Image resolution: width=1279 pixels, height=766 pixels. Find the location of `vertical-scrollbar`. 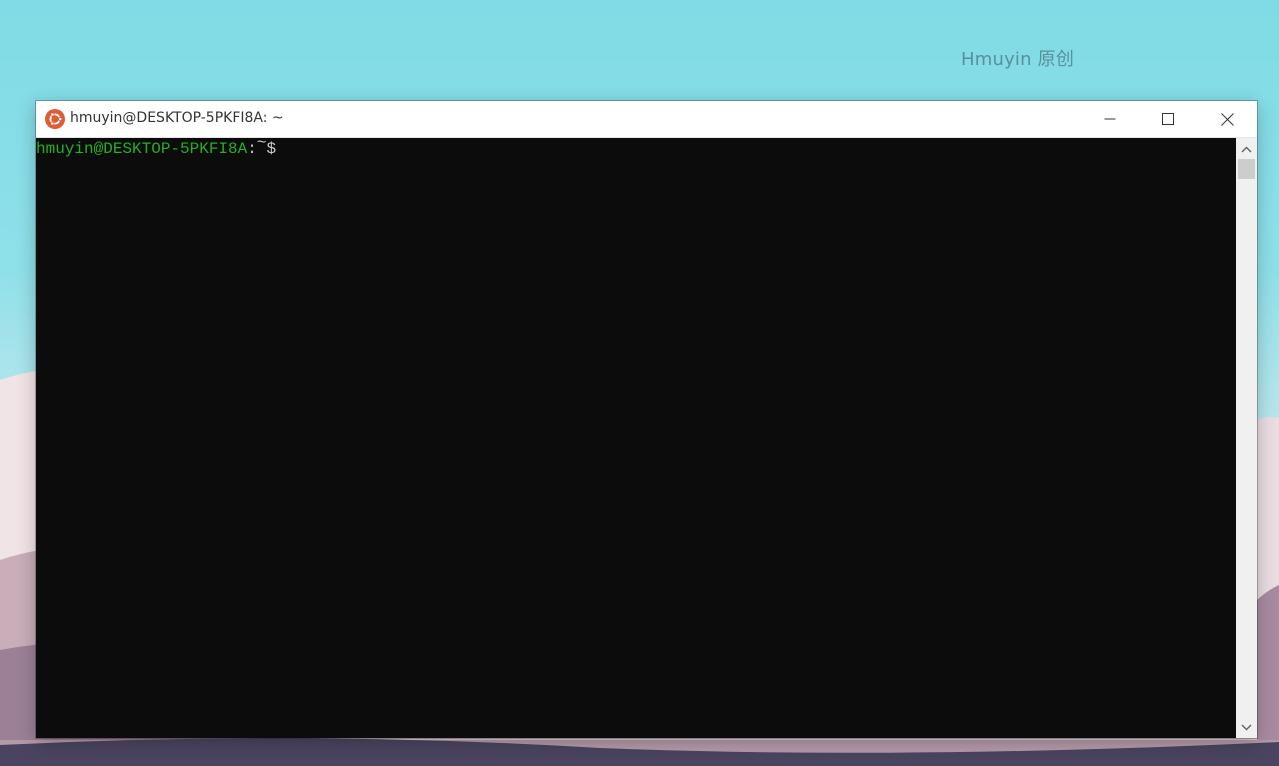

vertical-scrollbar is located at coordinates (1246, 438).